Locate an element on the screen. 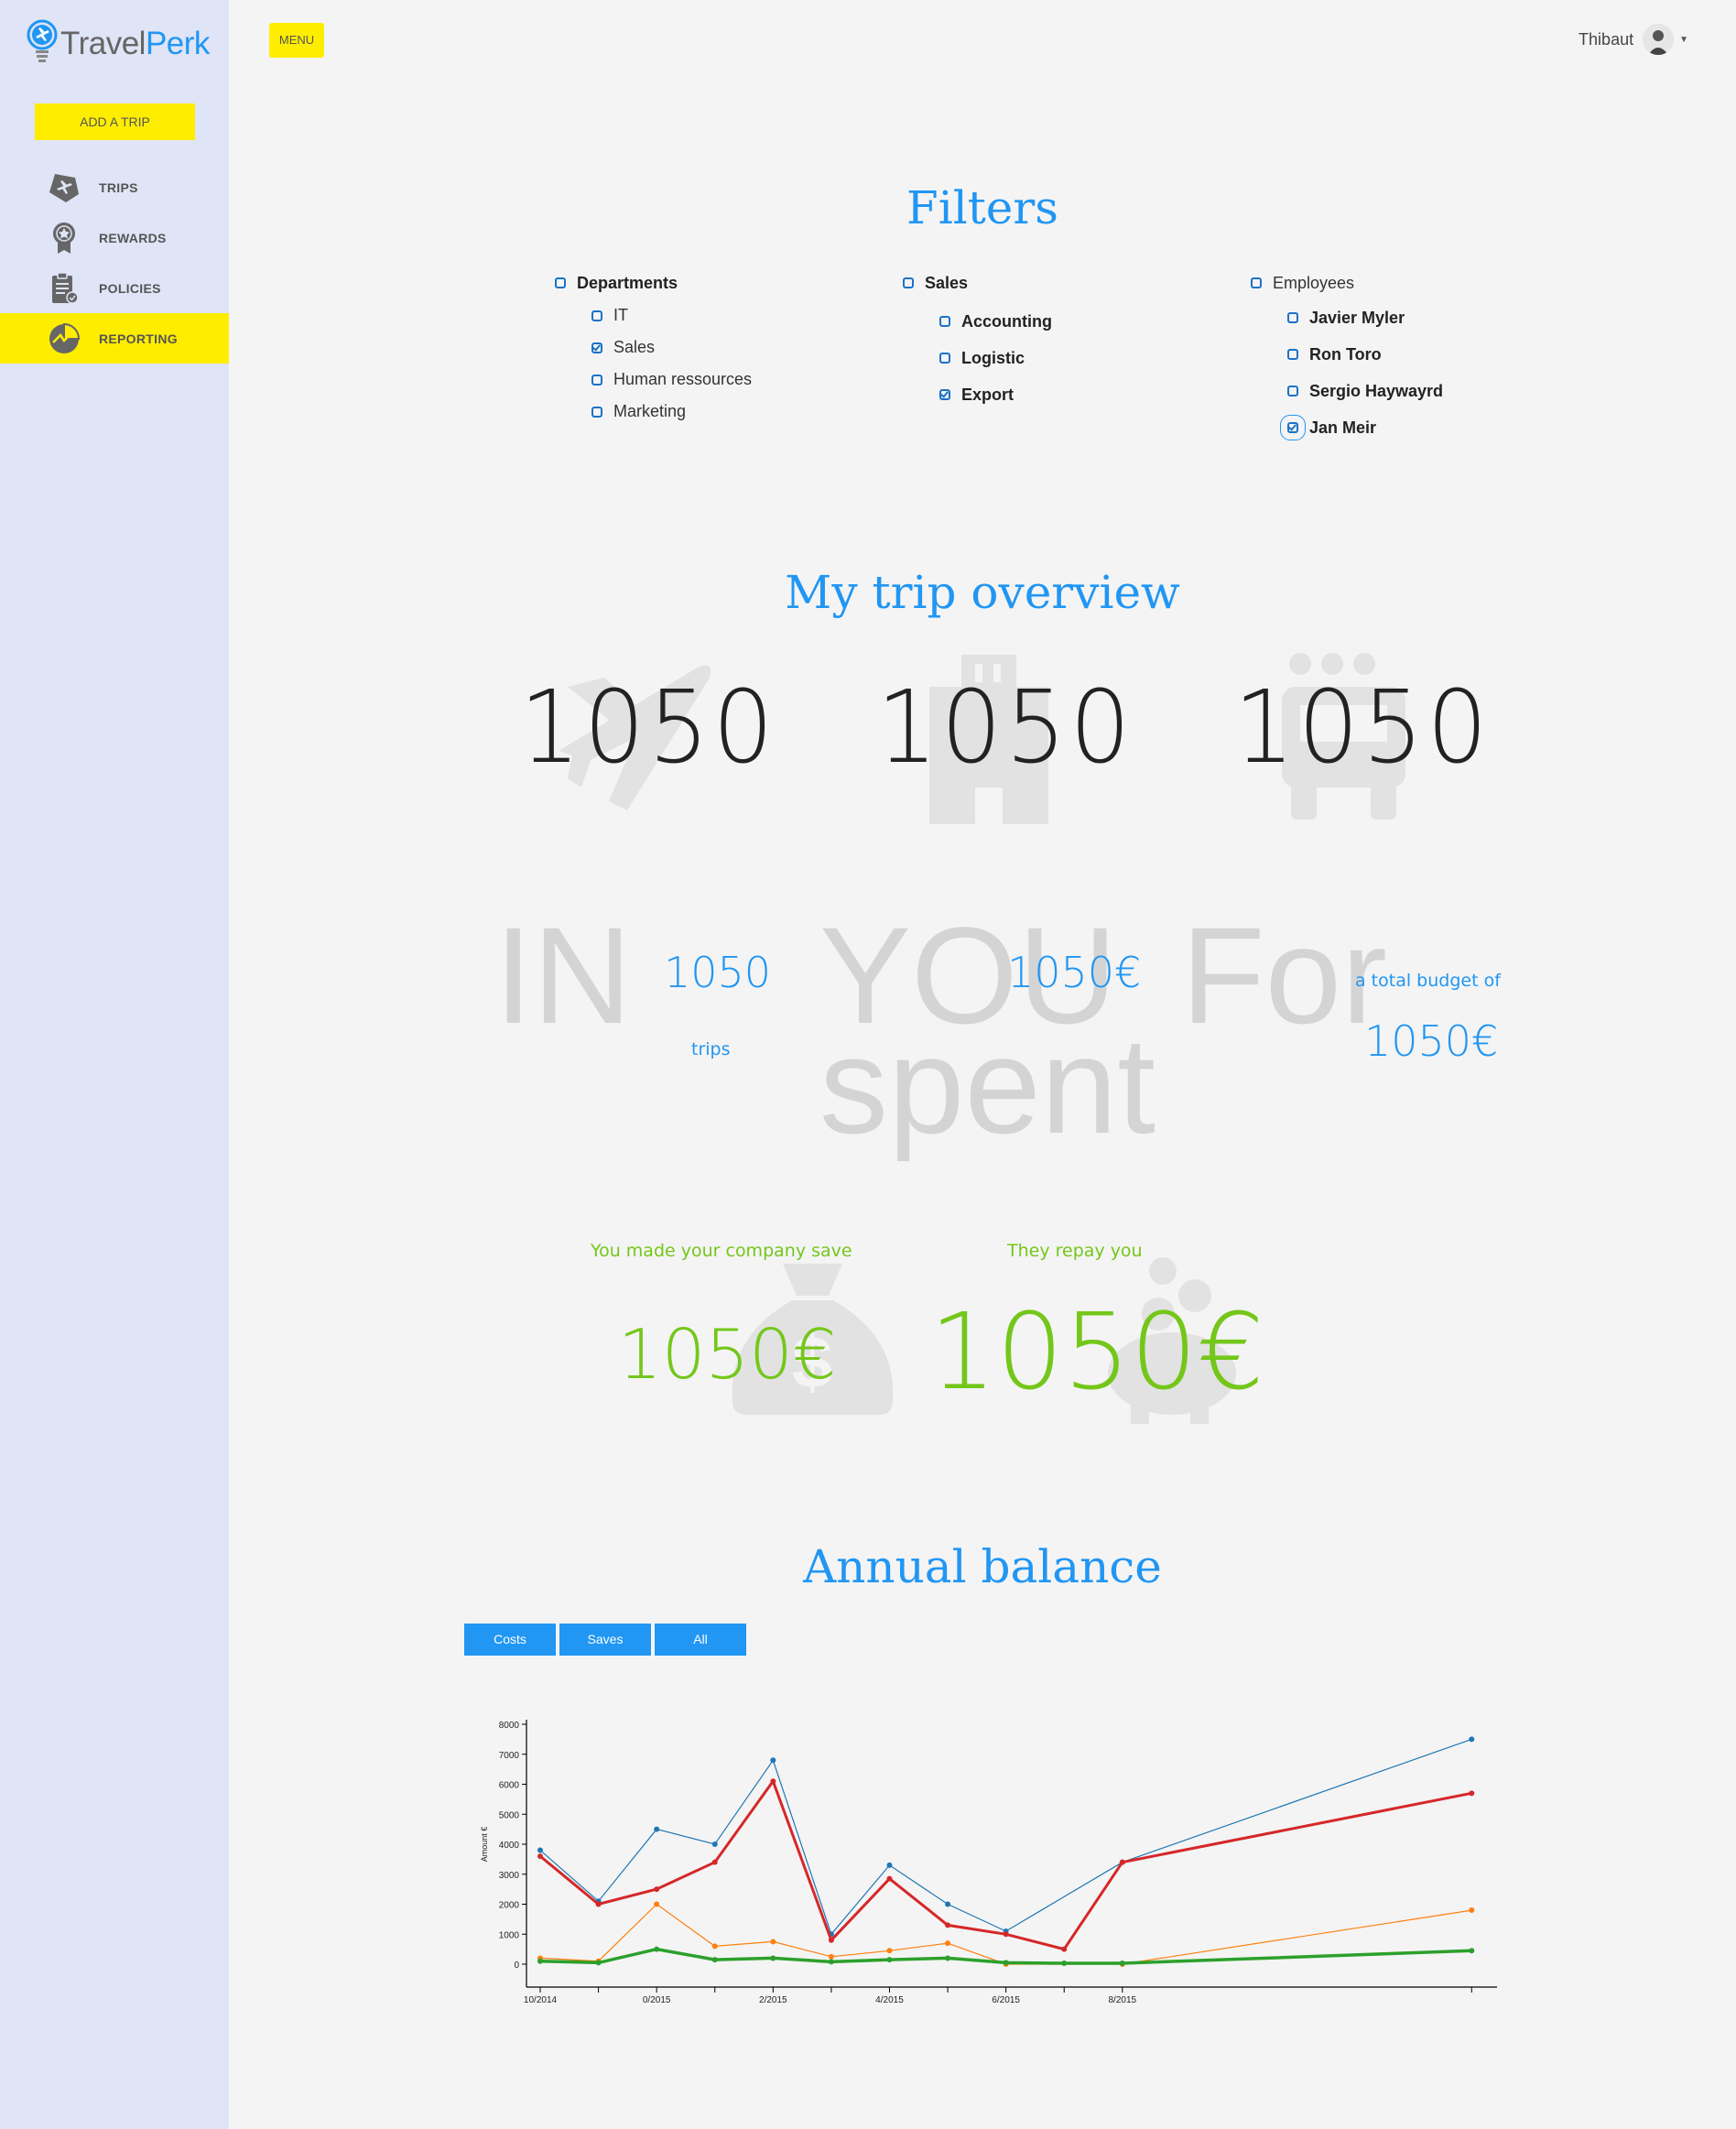 The width and height of the screenshot is (1736, 2129). policies-icon is located at coordinates (64, 288).